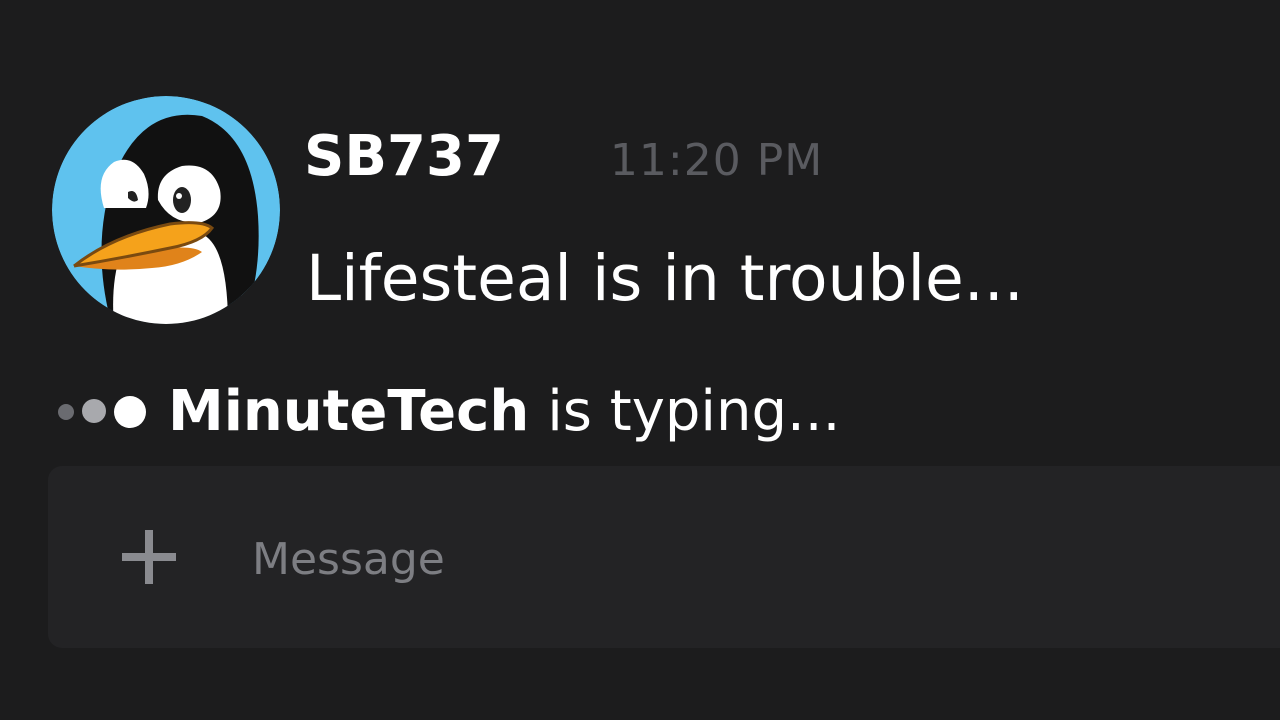 Image resolution: width=1280 pixels, height=720 pixels. I want to click on typing-dot-large, so click(130, 412).